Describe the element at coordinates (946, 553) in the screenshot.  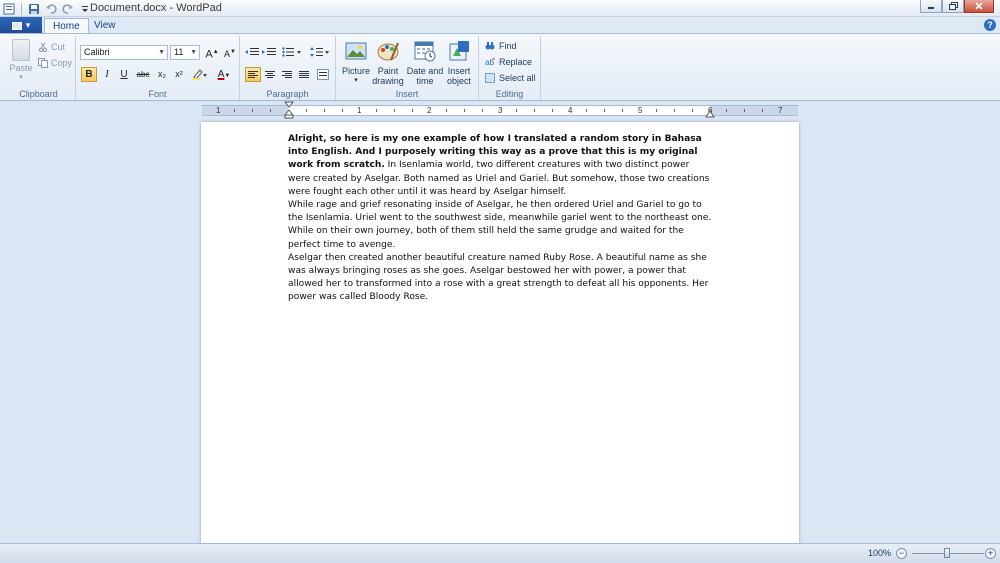
I see `zoom-slider-thumb` at that location.